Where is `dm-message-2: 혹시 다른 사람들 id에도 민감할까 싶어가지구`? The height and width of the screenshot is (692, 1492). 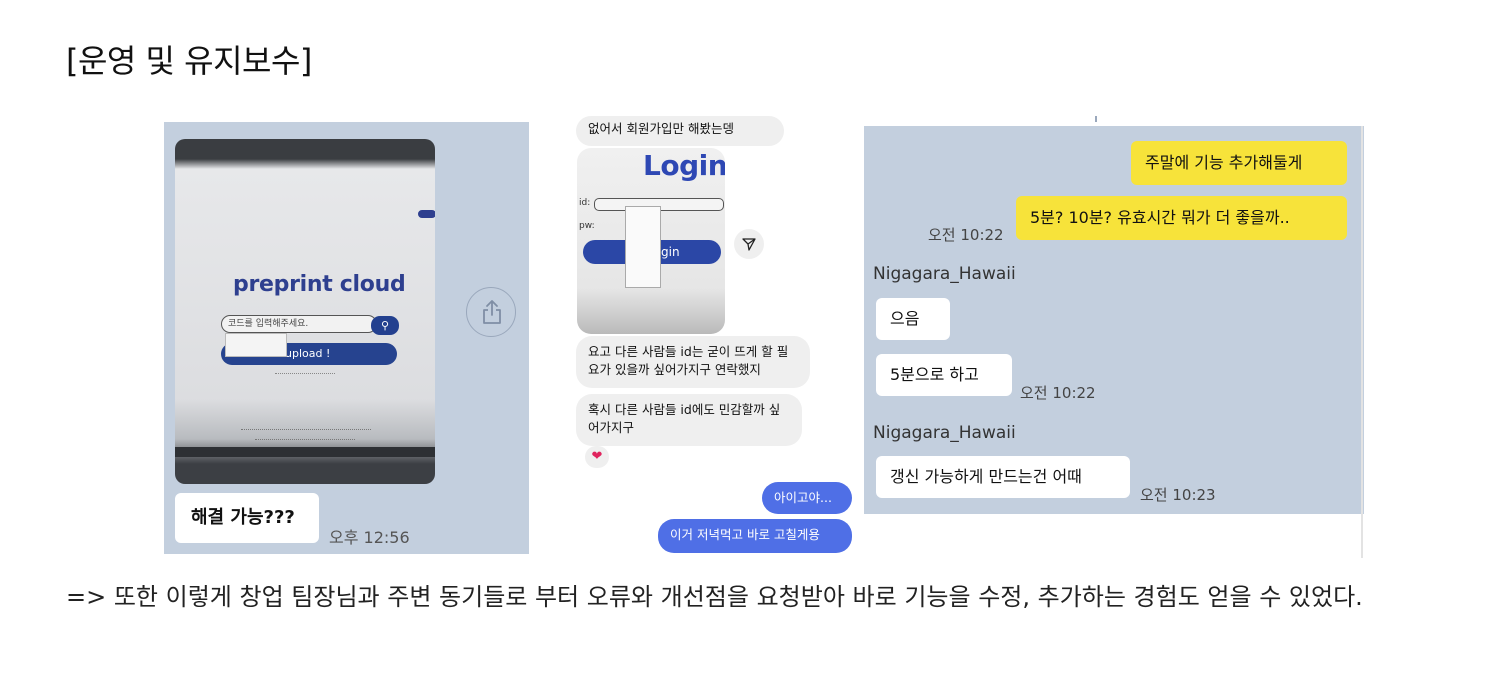 dm-message-2: 혹시 다른 사람들 id에도 민감할까 싶어가지구 is located at coordinates (689, 420).